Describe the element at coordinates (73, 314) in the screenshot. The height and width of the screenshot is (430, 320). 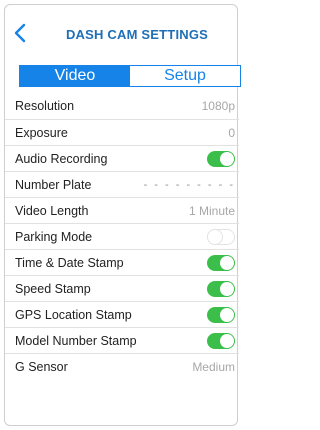
I see `setting-label: GPS Location Stamp` at that location.